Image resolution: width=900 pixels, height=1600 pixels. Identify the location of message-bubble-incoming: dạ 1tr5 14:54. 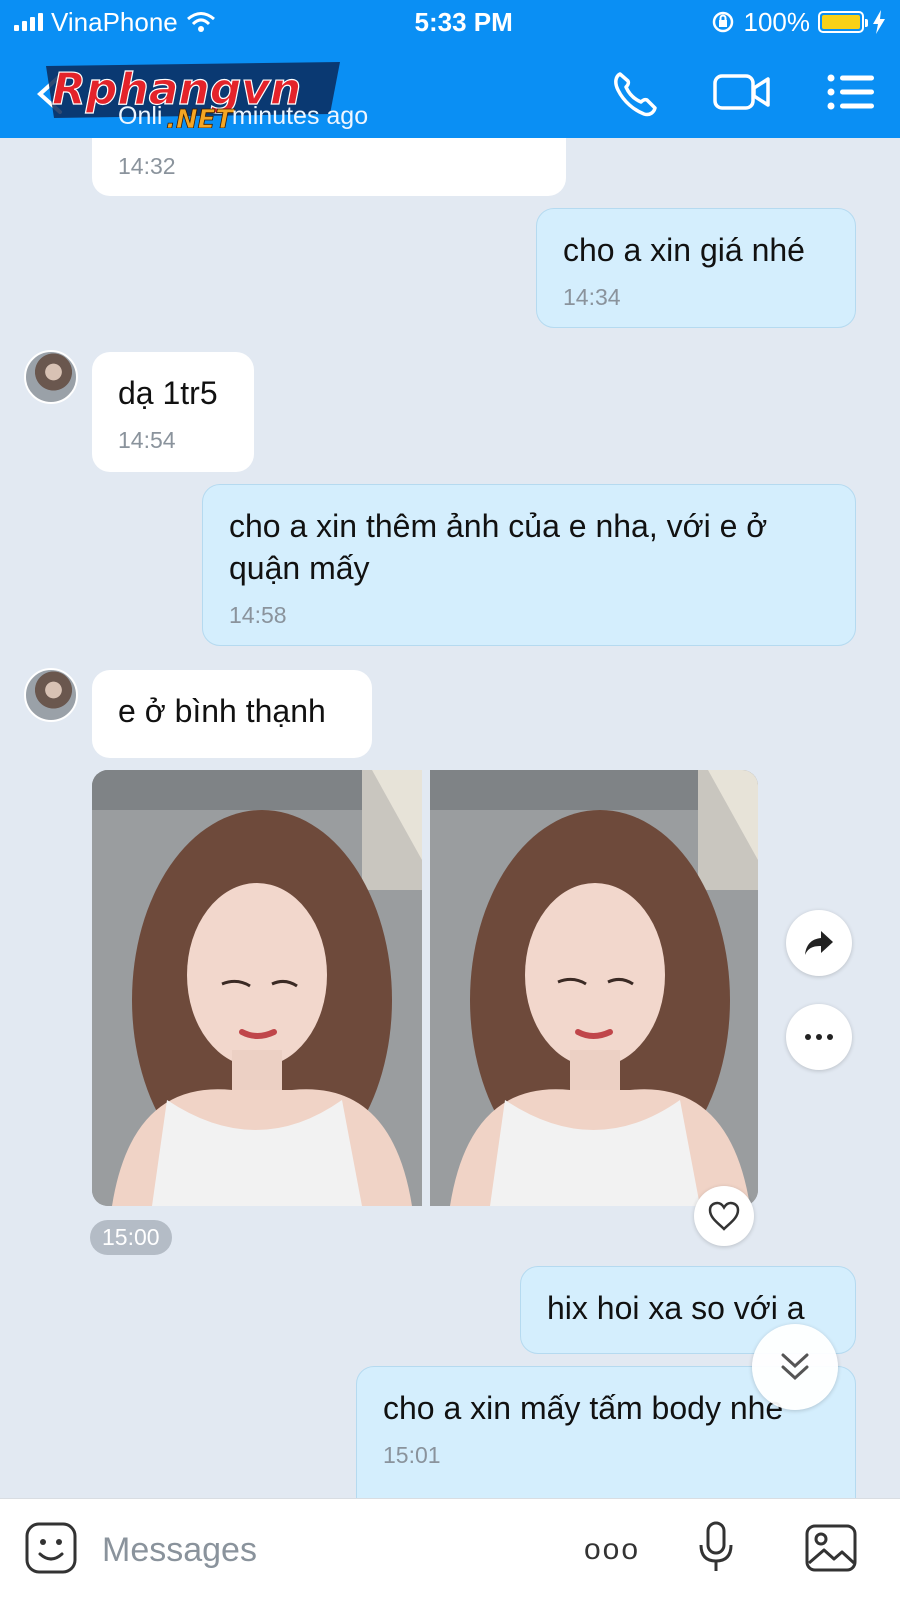
(173, 412).